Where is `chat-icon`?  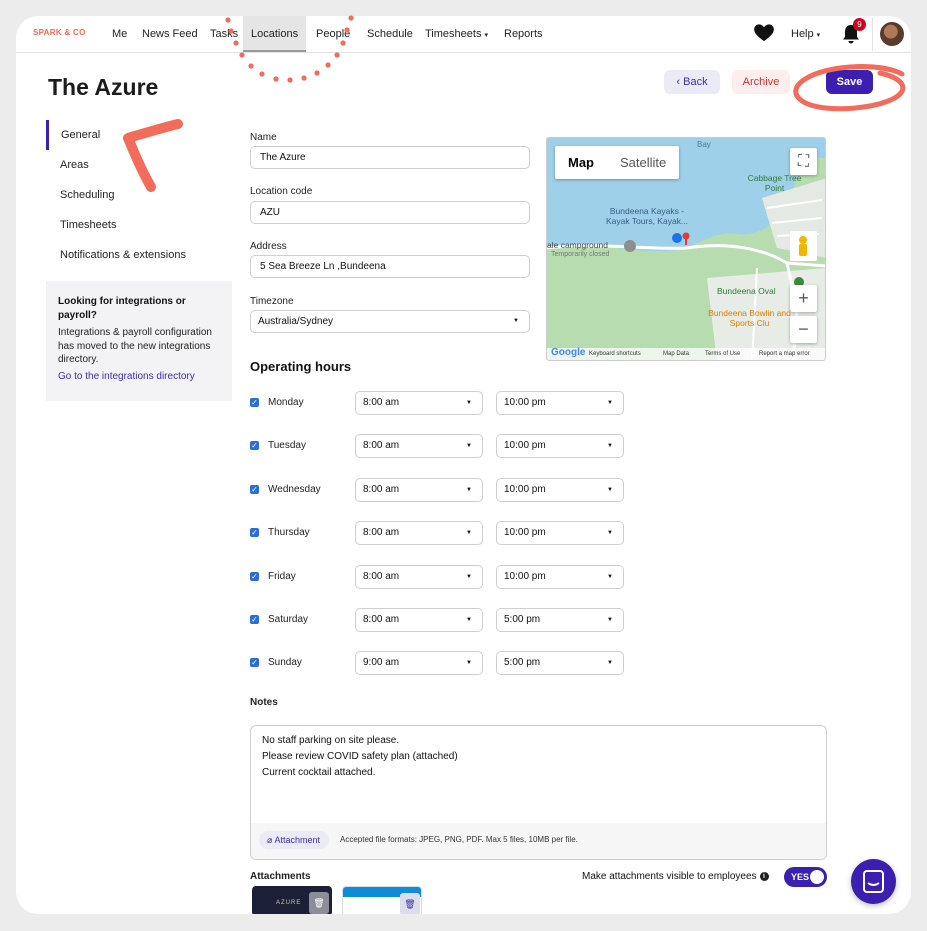
chat-icon is located at coordinates (873, 881).